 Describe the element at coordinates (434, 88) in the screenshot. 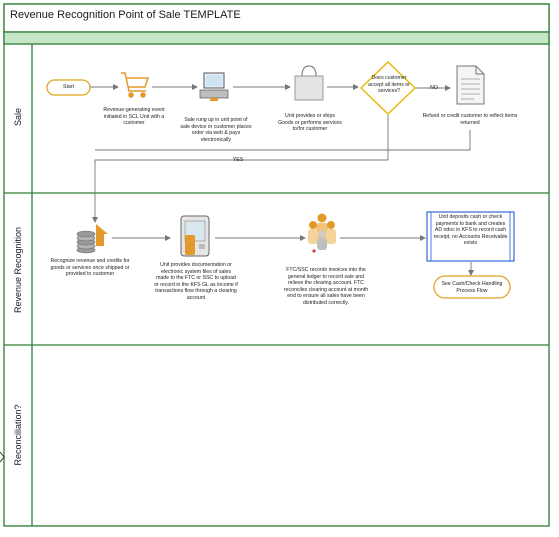

I see `edge-label-no: NO` at that location.